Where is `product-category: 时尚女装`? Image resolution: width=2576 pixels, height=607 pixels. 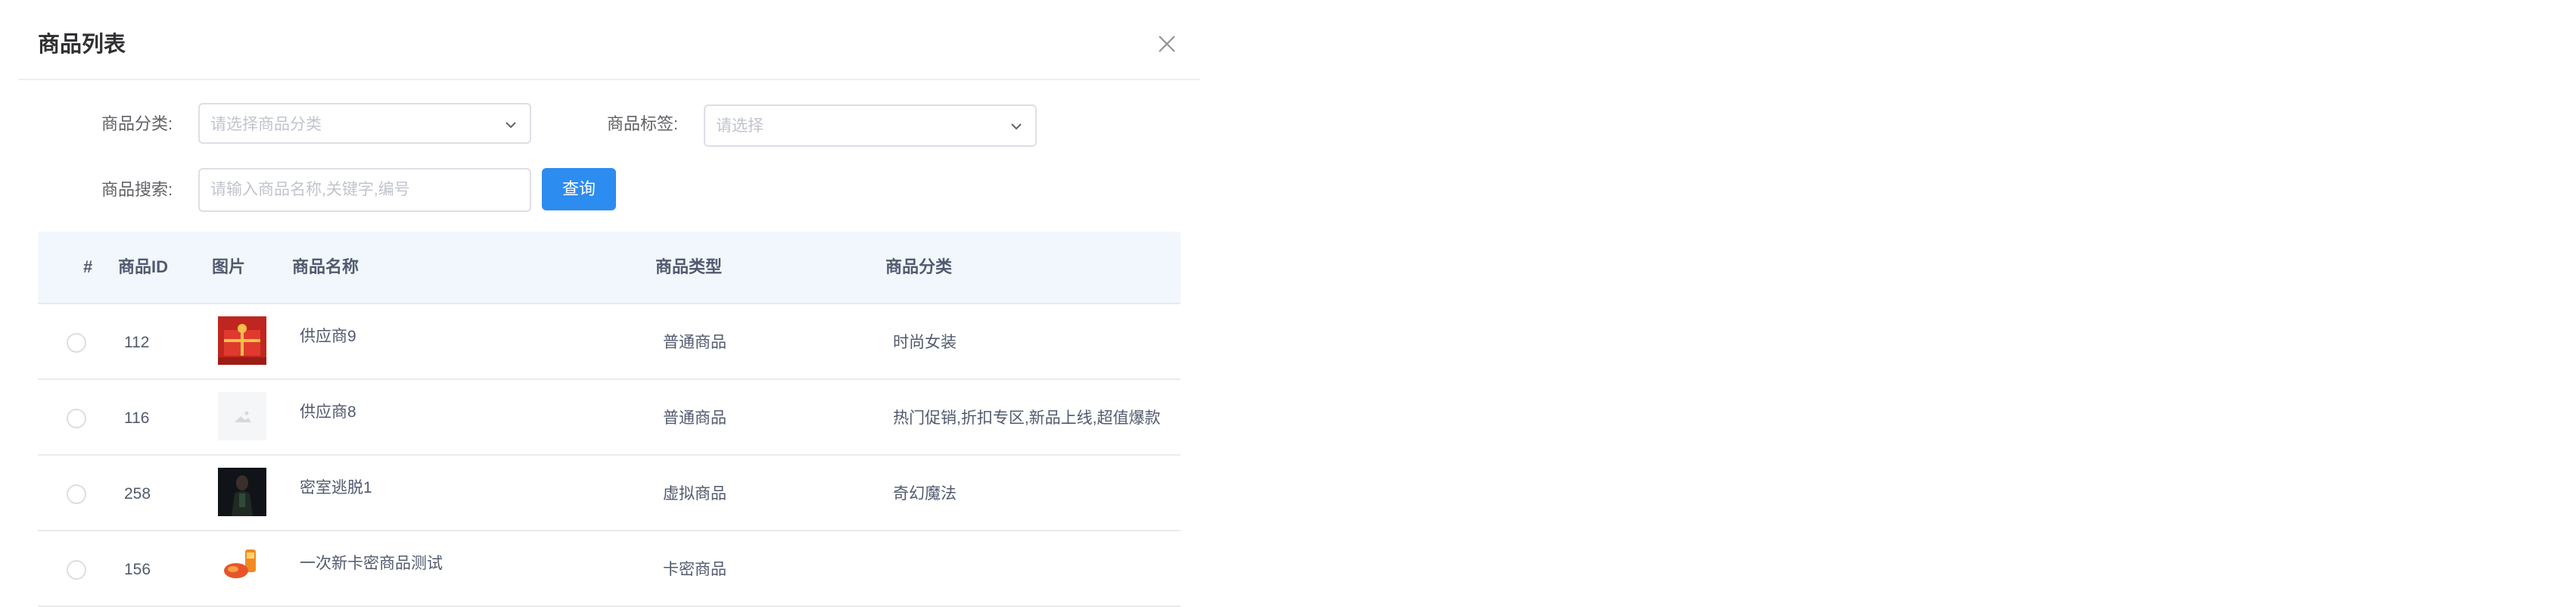
product-category: 时尚女装 is located at coordinates (925, 342).